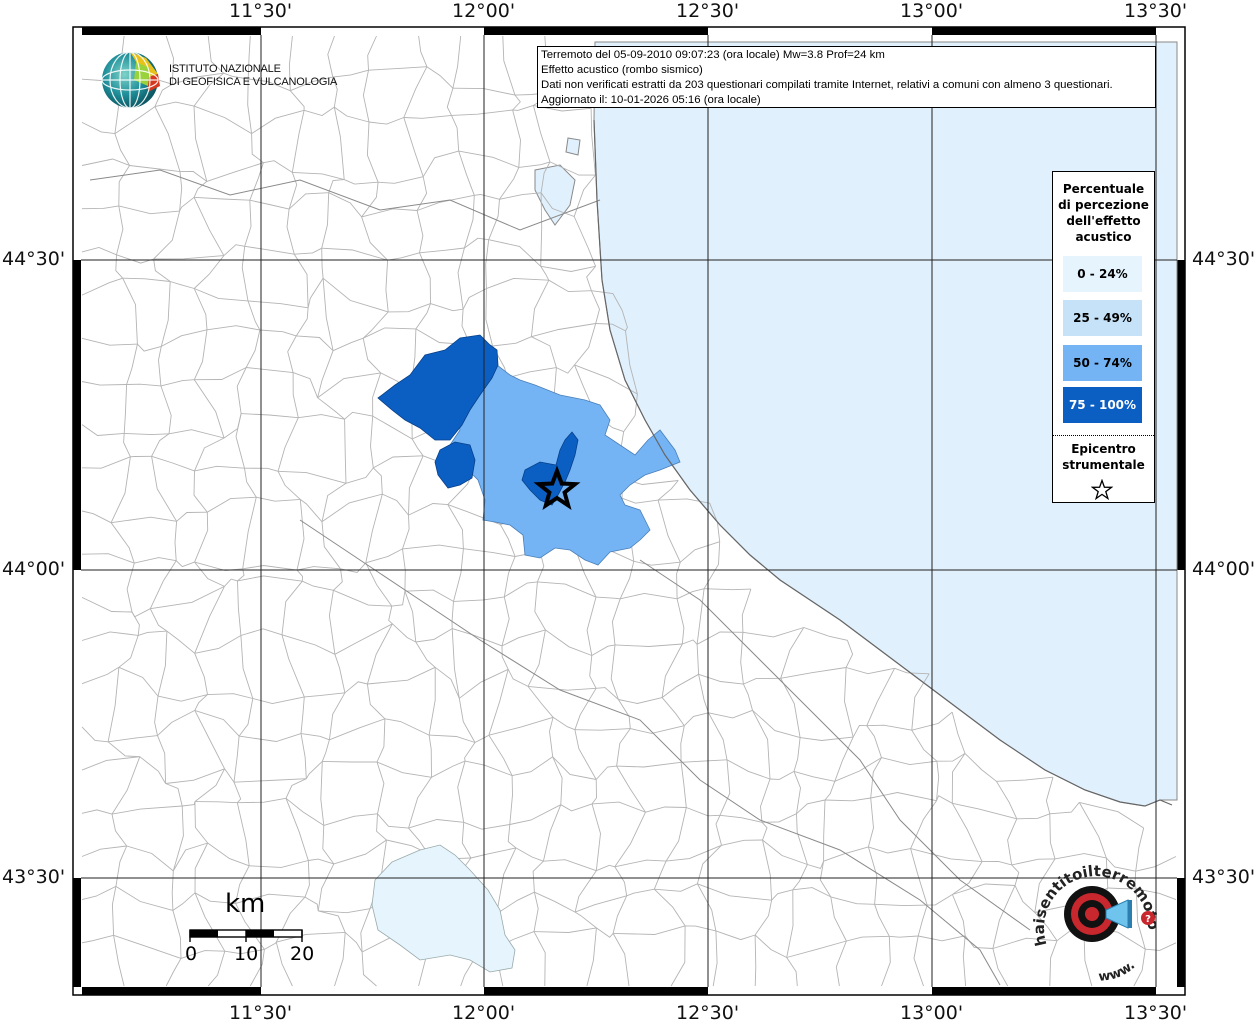  I want to click on legend-star-icon, so click(1102, 490).